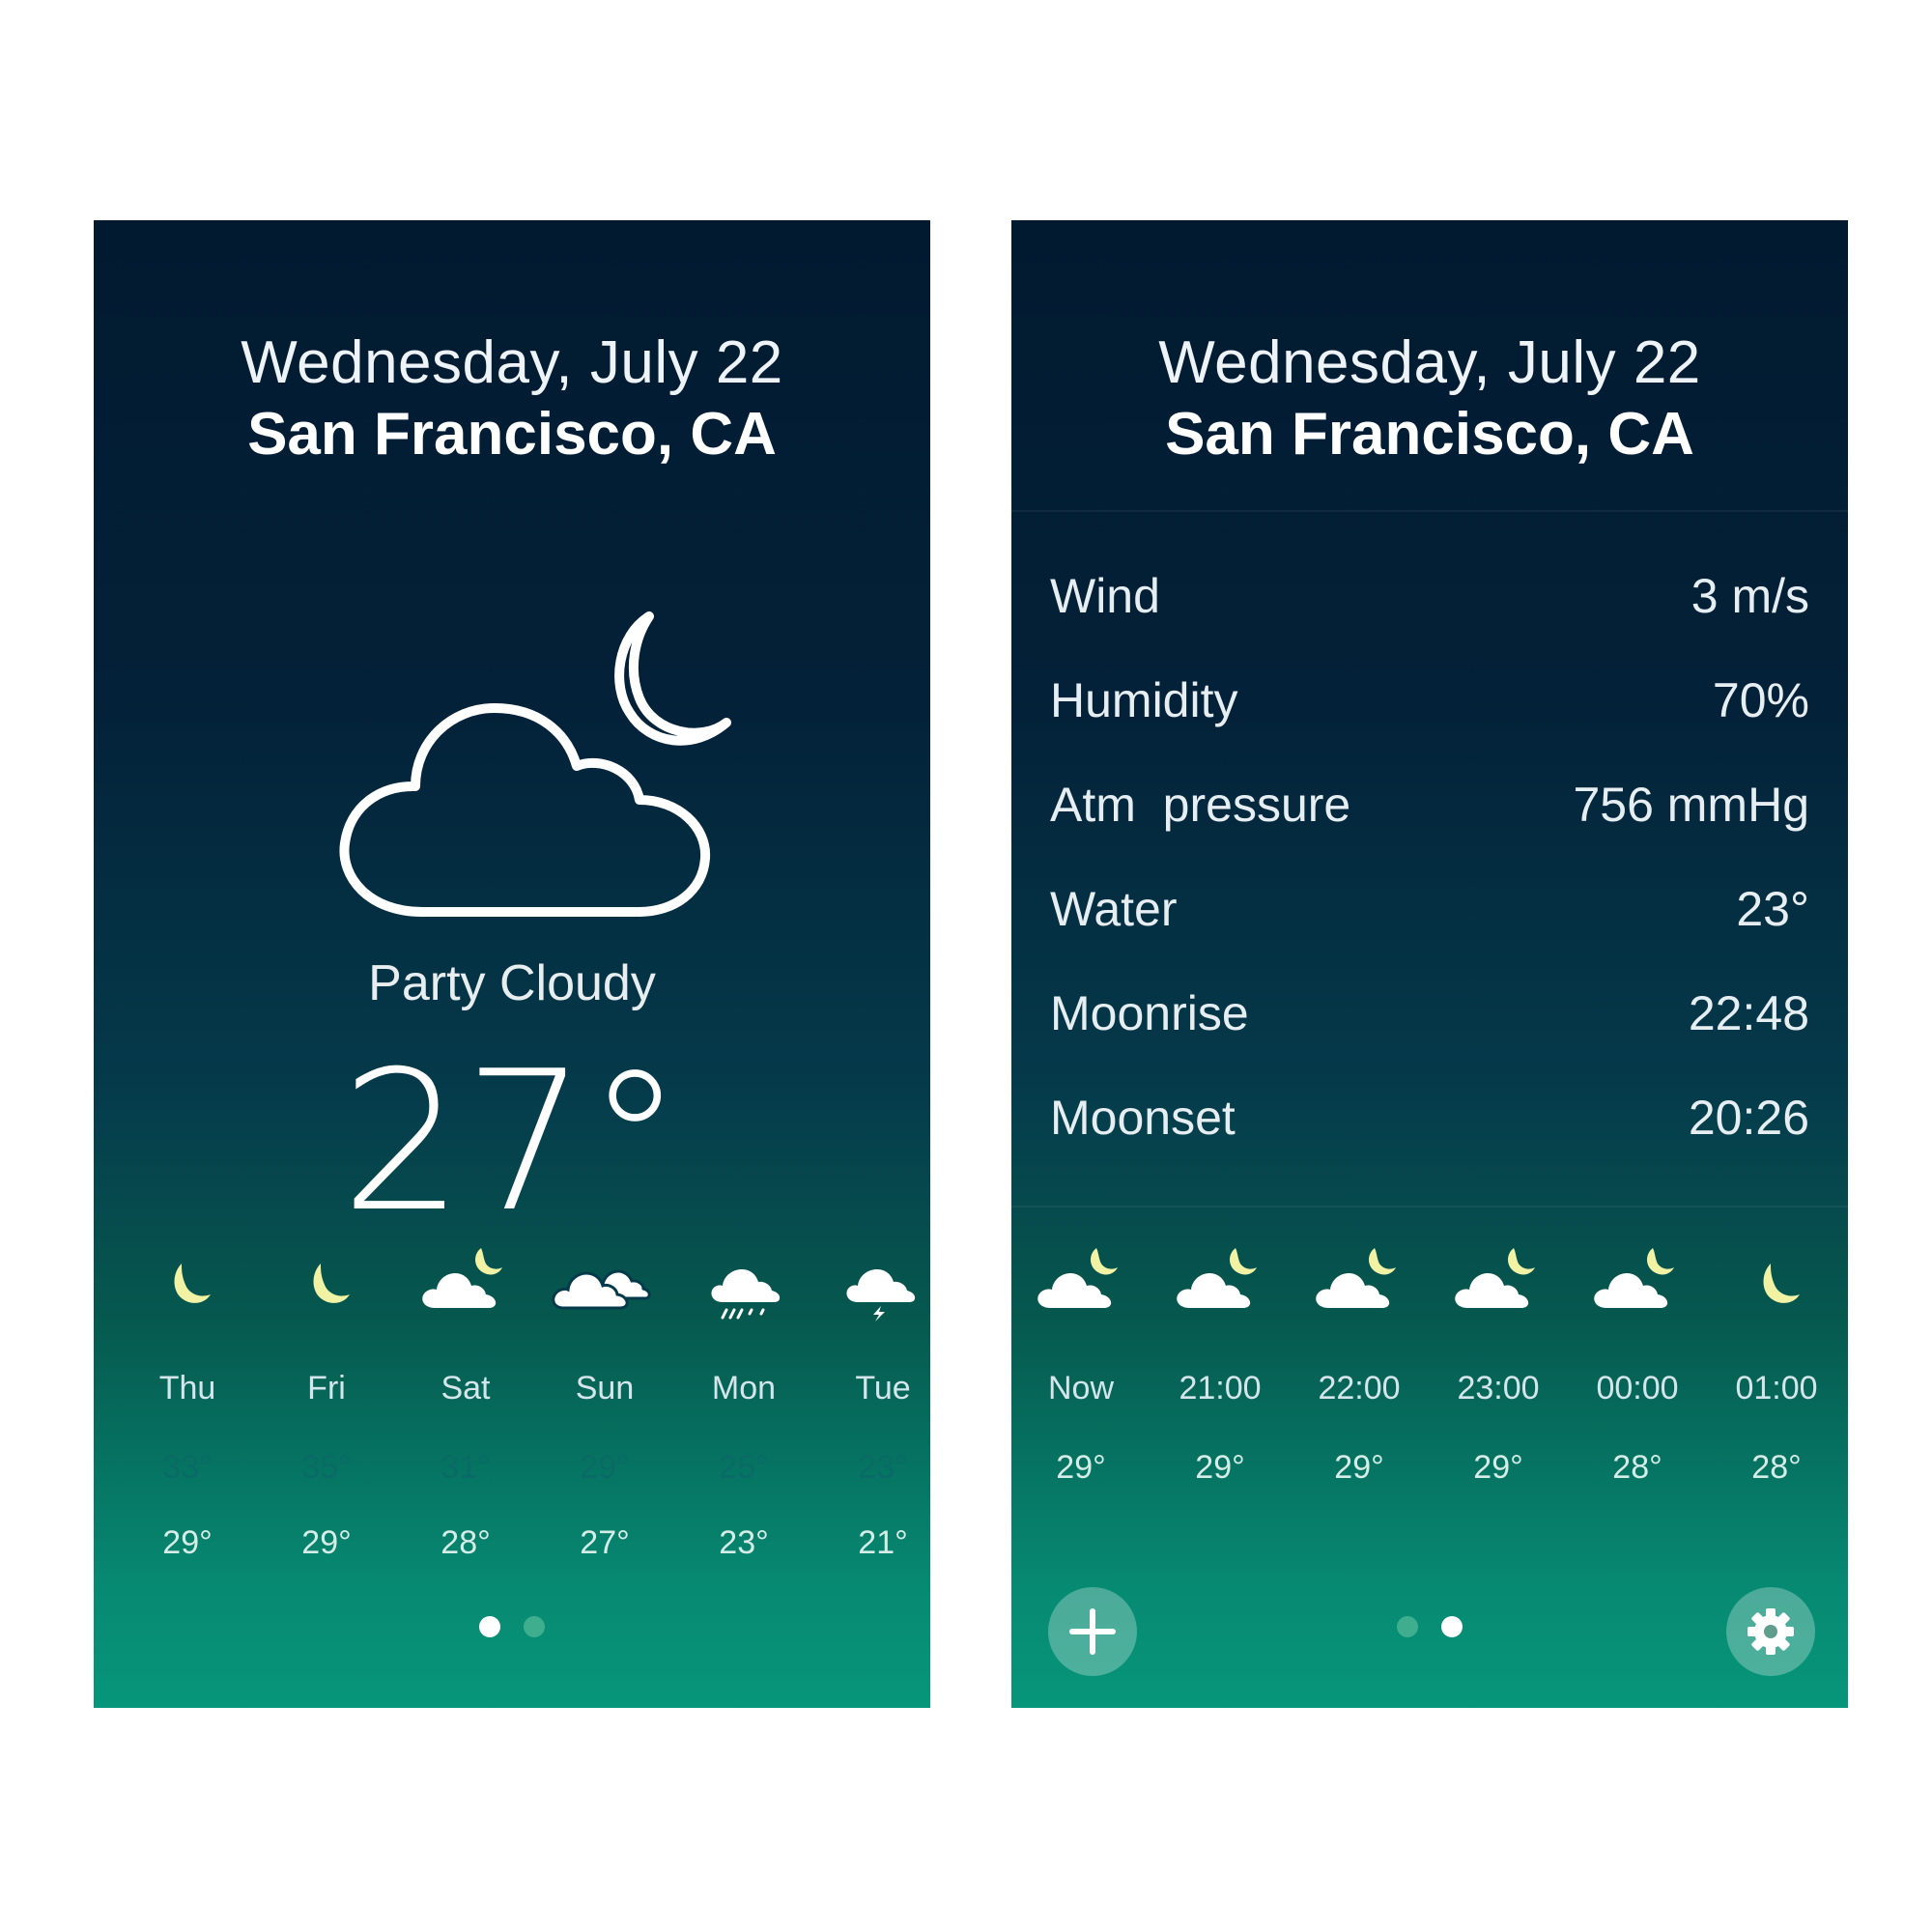 The image size is (1932, 1932). What do you see at coordinates (1143, 1118) in the screenshot?
I see `detail-label: Moonset` at bounding box center [1143, 1118].